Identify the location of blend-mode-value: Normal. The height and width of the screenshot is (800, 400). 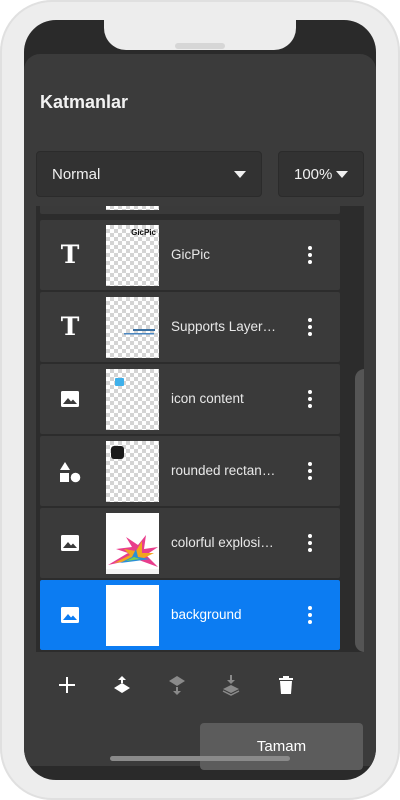
(76, 174).